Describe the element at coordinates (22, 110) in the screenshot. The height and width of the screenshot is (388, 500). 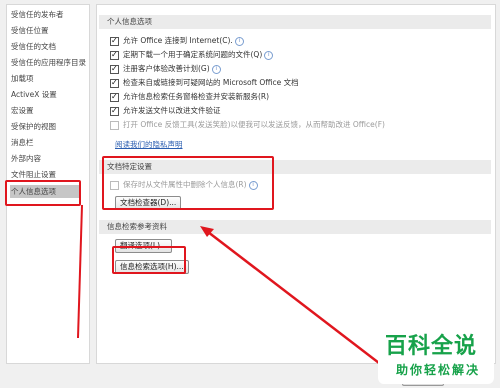
I see `sidebar-item-macro-settings: 宏设置` at that location.